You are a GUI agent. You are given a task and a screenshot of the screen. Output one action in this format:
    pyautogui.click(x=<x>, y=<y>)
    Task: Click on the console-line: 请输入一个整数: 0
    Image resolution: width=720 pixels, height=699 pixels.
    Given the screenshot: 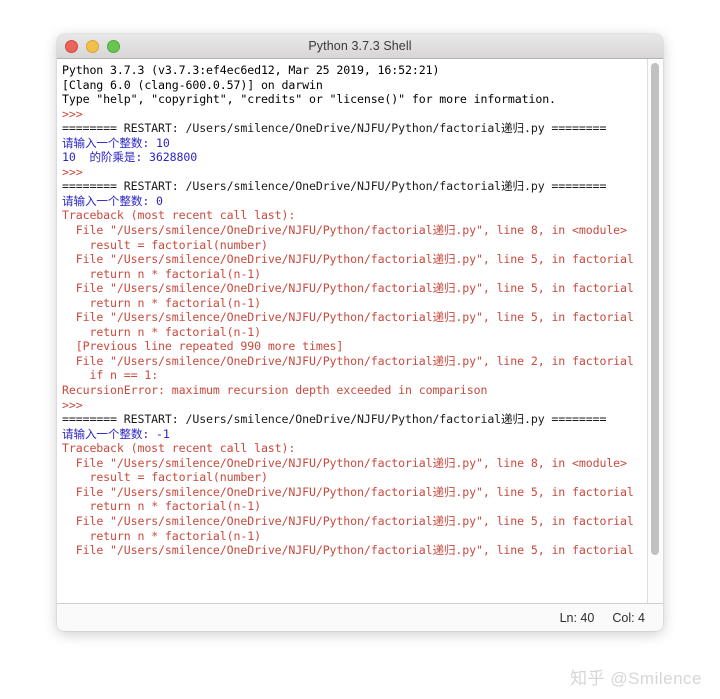 What is the action you would take?
    pyautogui.click(x=112, y=200)
    